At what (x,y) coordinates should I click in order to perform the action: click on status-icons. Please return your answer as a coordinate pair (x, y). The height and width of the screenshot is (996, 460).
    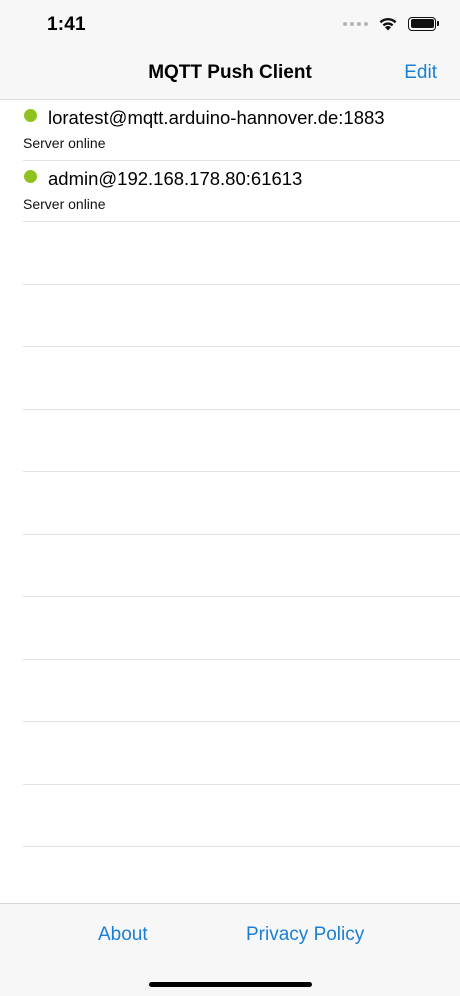
    Looking at the image, I should click on (391, 23).